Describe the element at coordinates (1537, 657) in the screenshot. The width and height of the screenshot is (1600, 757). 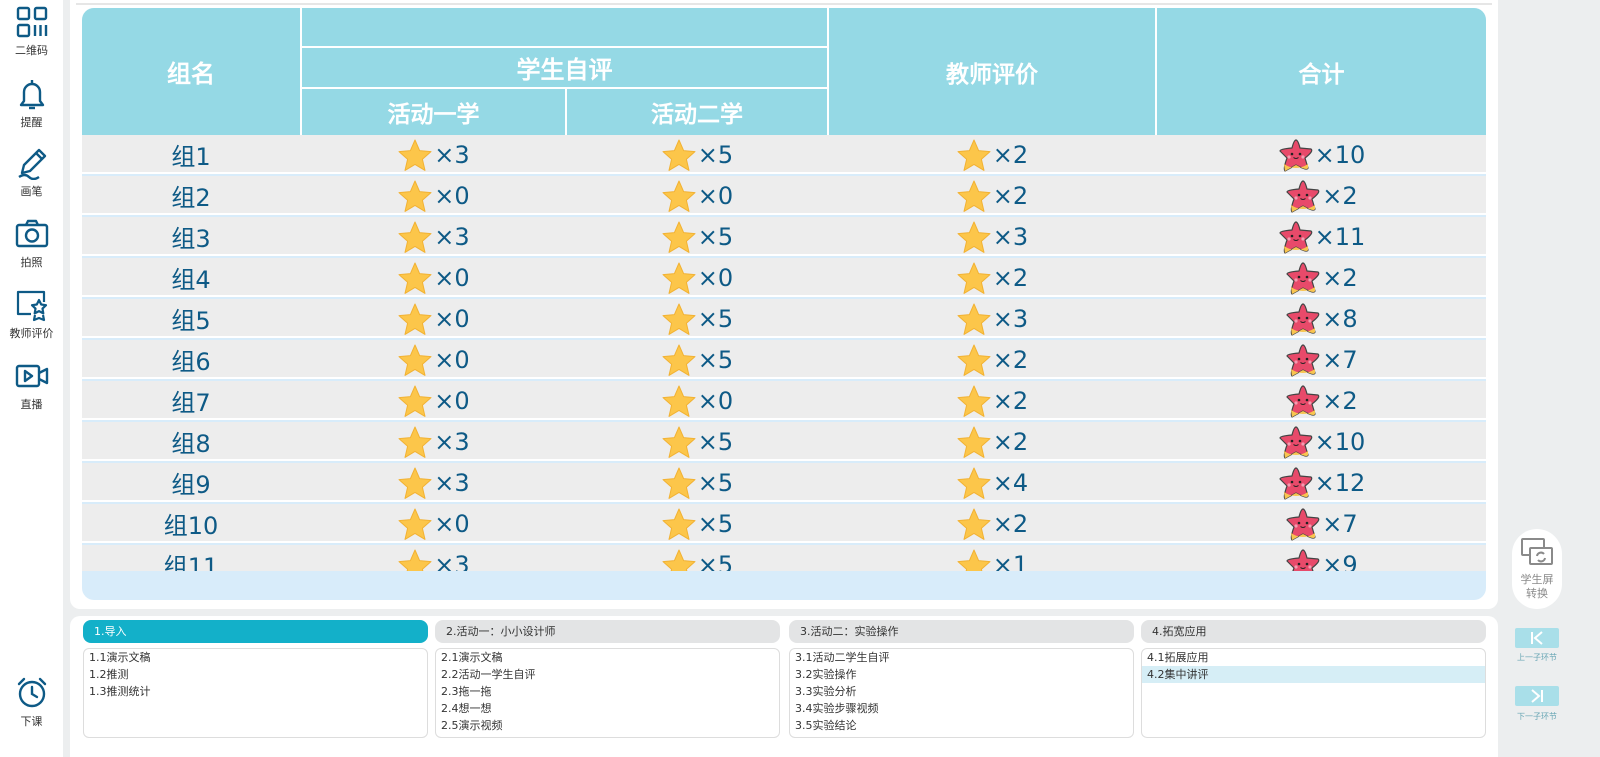
I see `prev-subsection-label: 上一子环节` at that location.